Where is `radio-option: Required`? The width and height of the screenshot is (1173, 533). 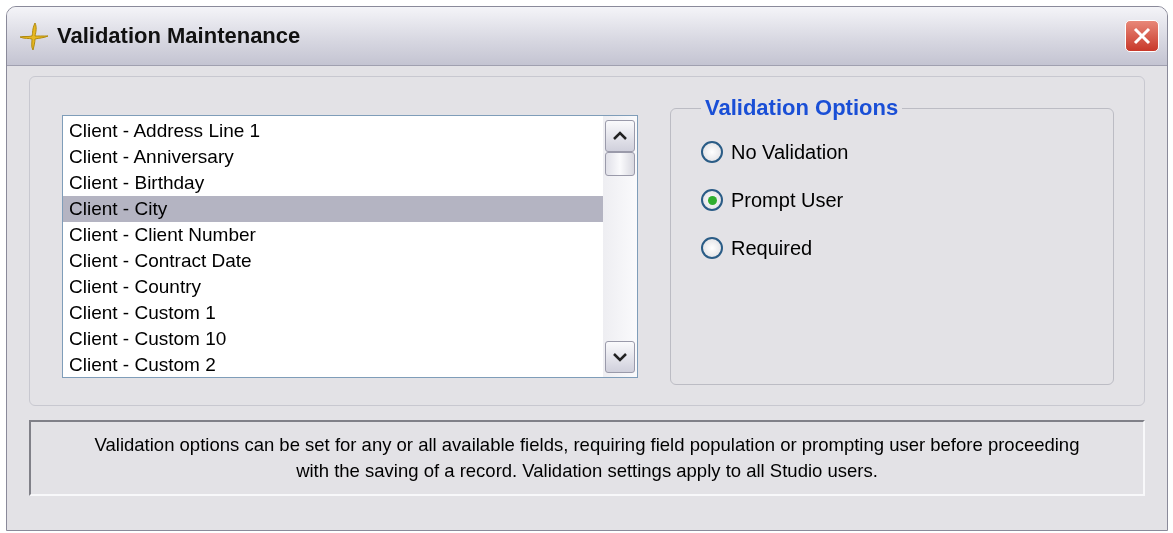 radio-option: Required is located at coordinates (892, 248).